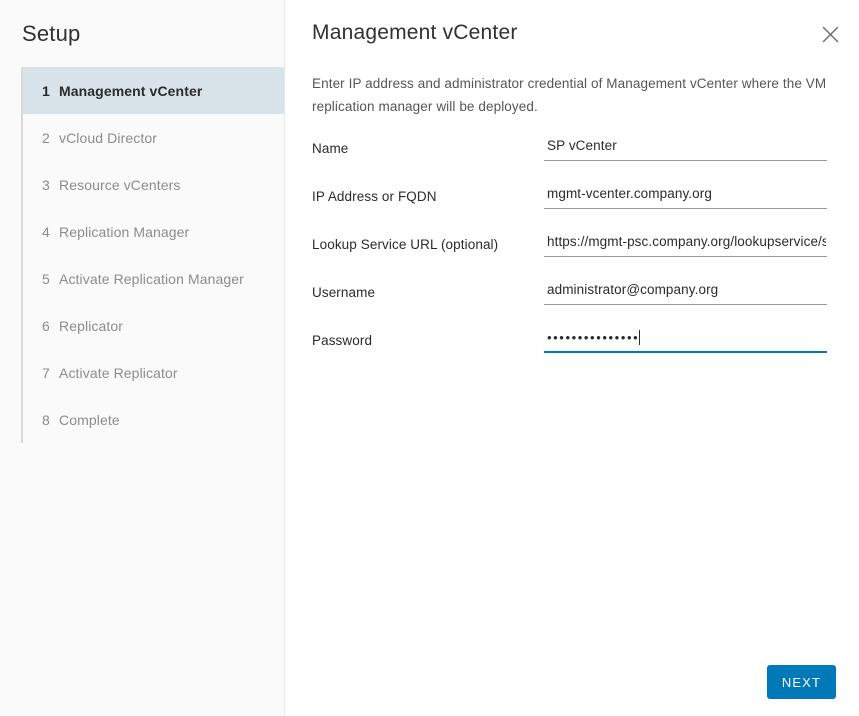 The height and width of the screenshot is (716, 859). I want to click on password-input: •••••••••••••••, so click(685, 339).